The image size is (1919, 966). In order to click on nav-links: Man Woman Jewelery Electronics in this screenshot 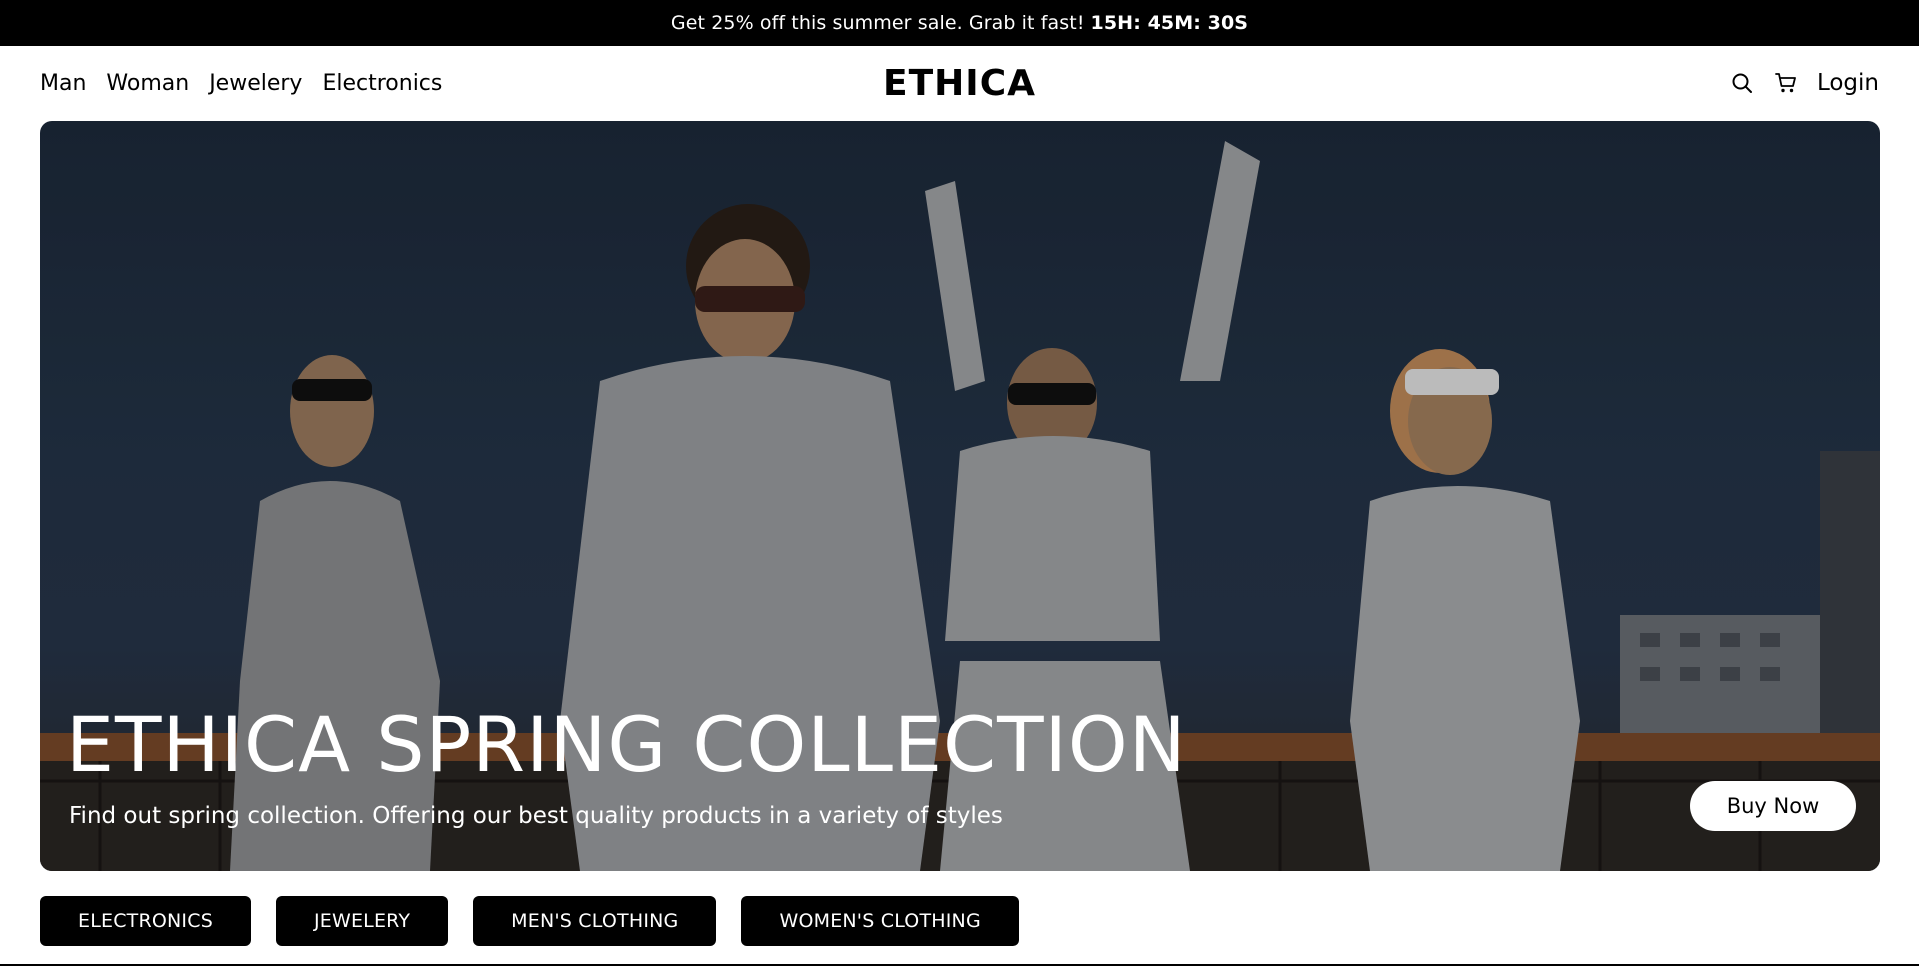, I will do `click(241, 83)`.